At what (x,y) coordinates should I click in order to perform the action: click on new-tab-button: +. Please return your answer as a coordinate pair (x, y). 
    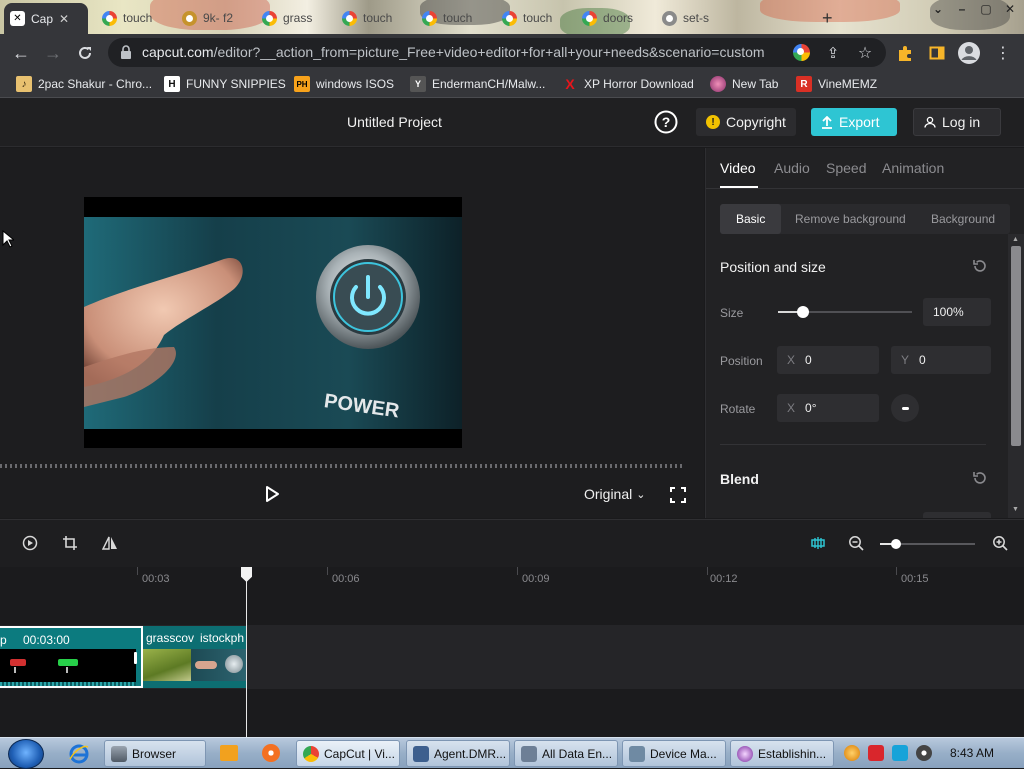
    Looking at the image, I should click on (828, 18).